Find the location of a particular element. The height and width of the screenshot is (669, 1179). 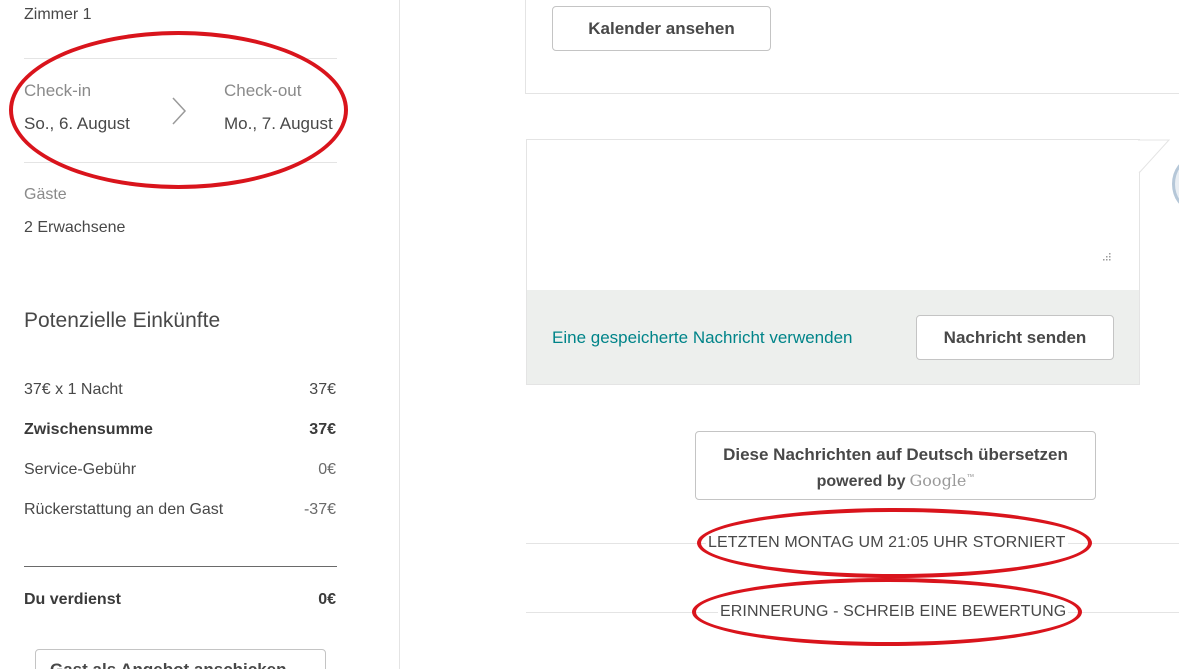

total-divider is located at coordinates (180, 566).